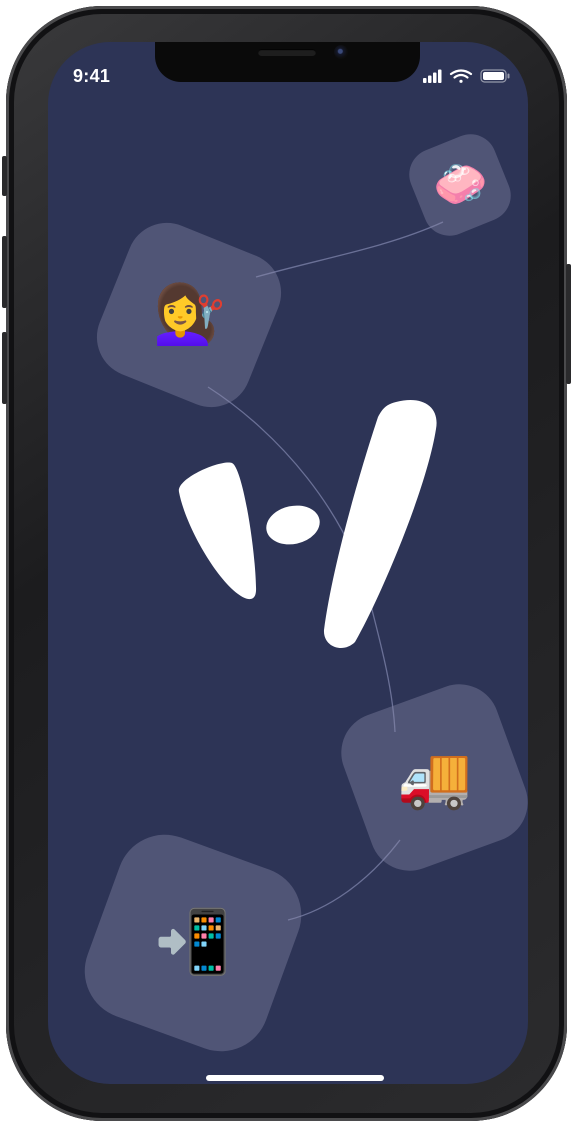 This screenshot has height=1127, width=575. What do you see at coordinates (189, 314) in the screenshot?
I see `woman-getting-haircut-icon: 💇‍♀️` at bounding box center [189, 314].